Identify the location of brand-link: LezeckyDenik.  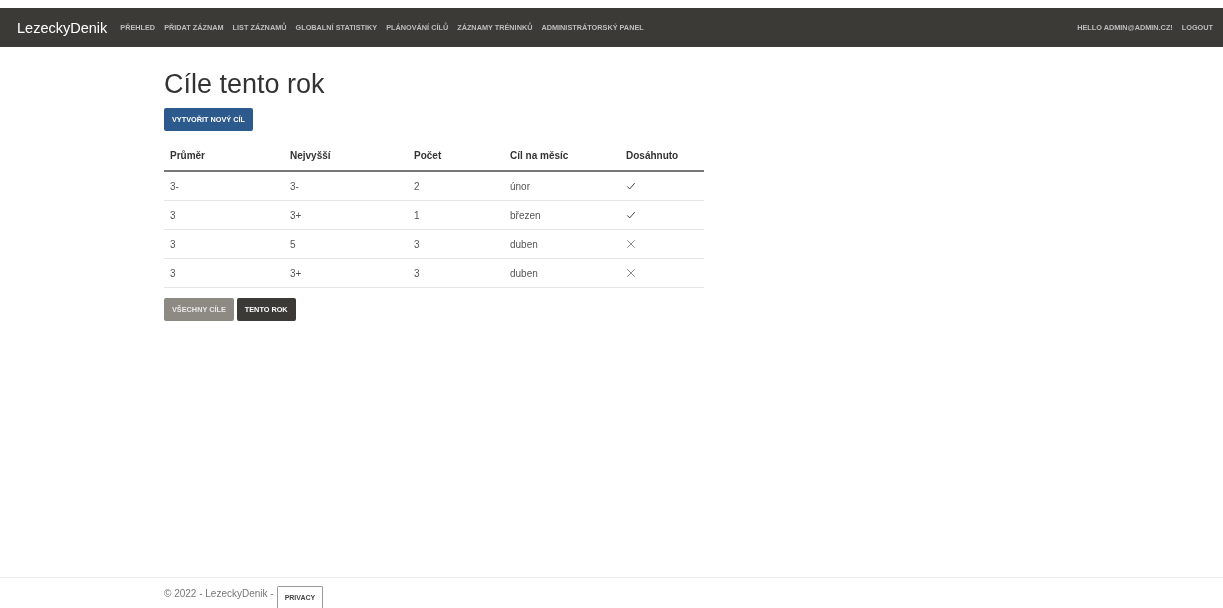
(62, 27).